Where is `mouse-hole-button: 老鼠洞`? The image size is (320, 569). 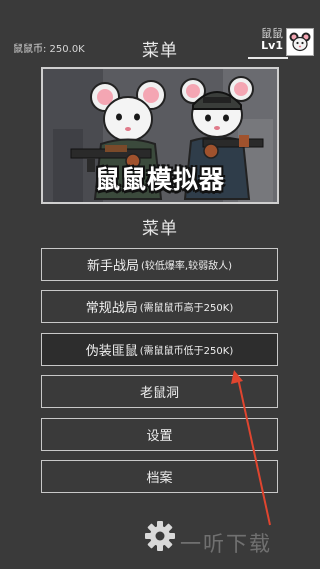
mouse-hole-button: 老鼠洞 is located at coordinates (159, 391).